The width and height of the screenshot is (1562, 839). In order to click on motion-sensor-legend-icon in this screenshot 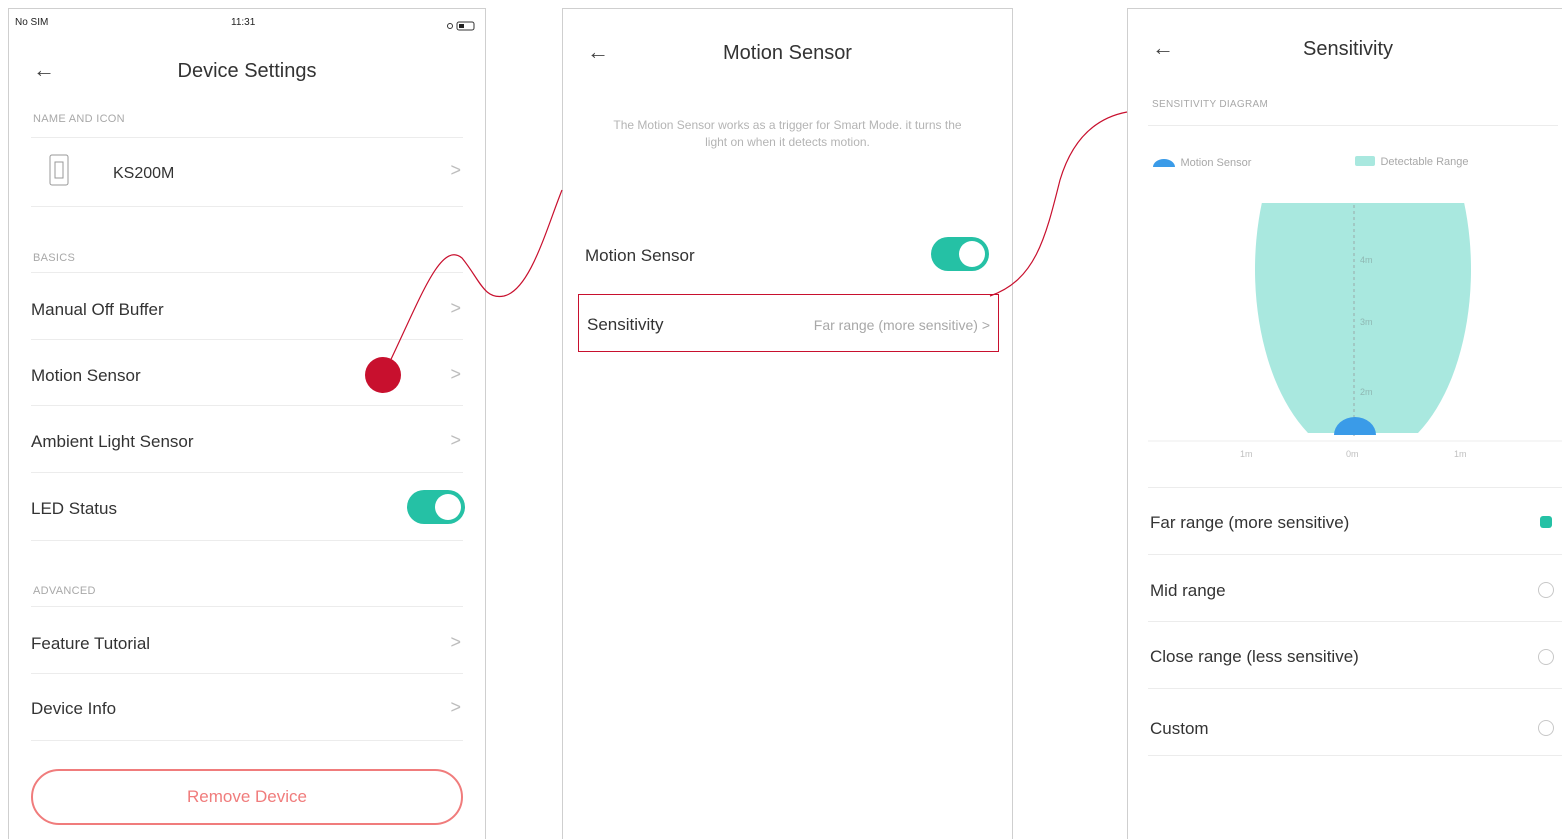, I will do `click(1164, 163)`.